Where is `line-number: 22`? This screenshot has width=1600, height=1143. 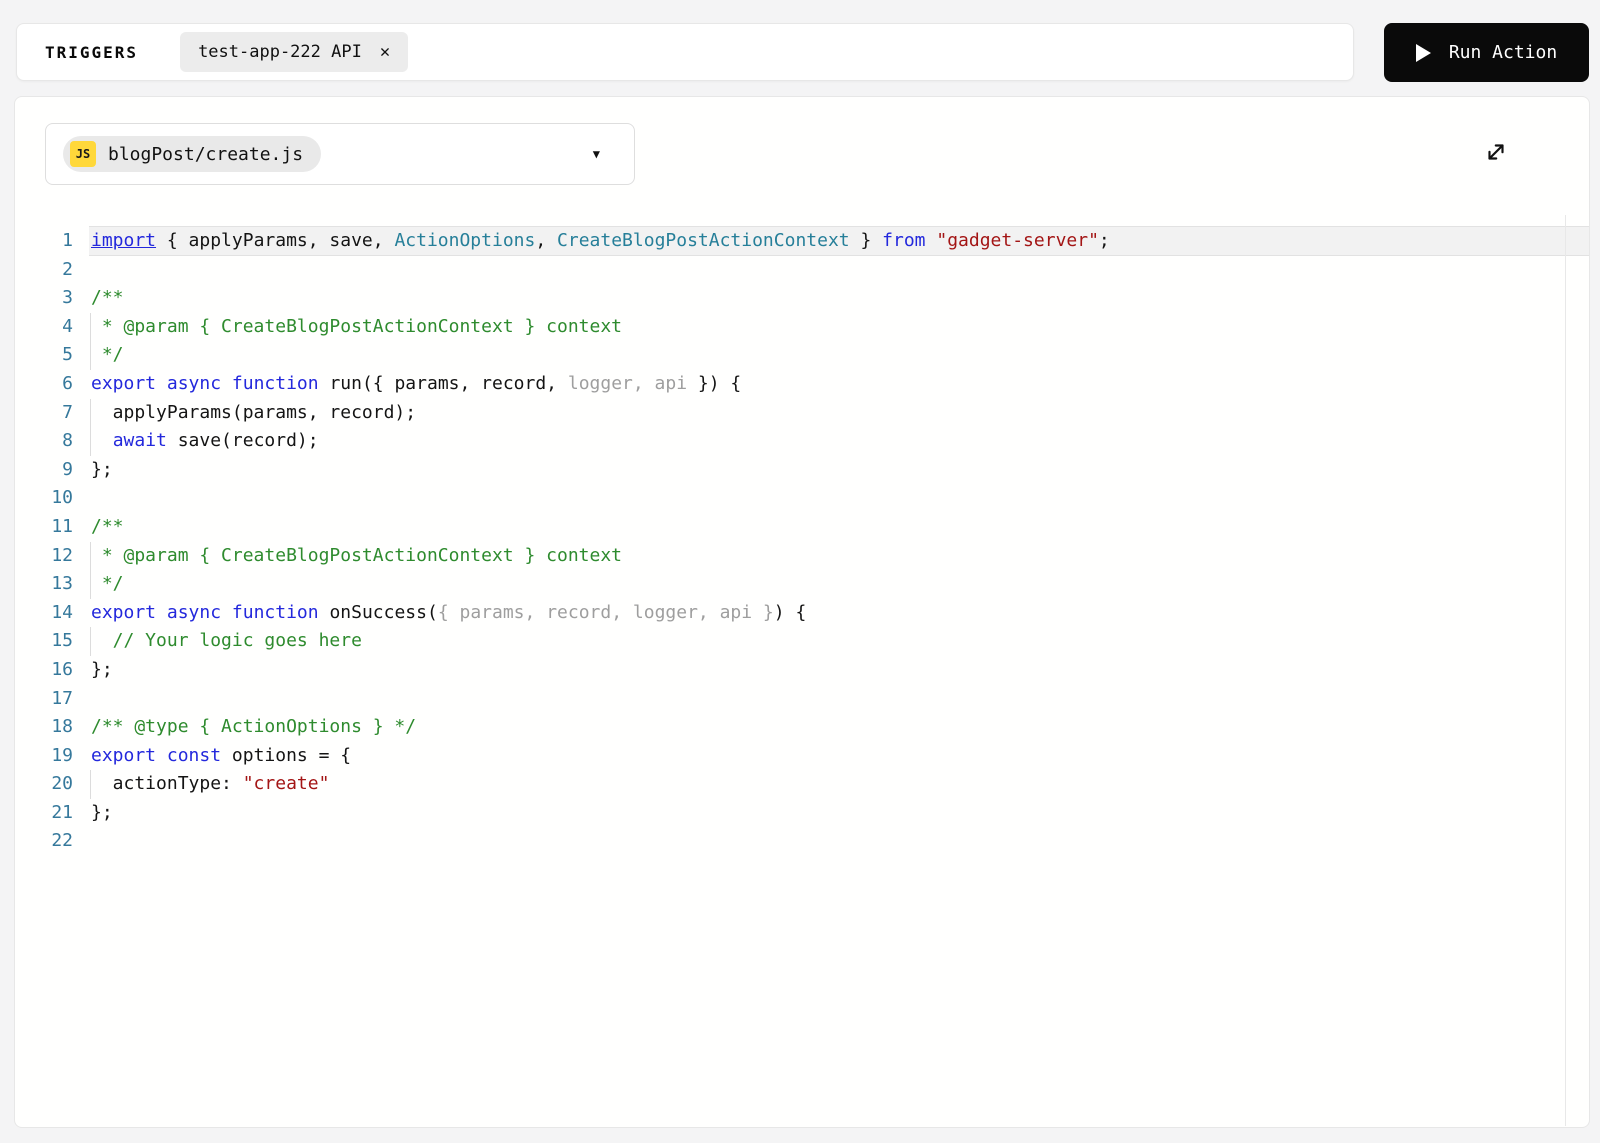 line-number: 22 is located at coordinates (62, 841).